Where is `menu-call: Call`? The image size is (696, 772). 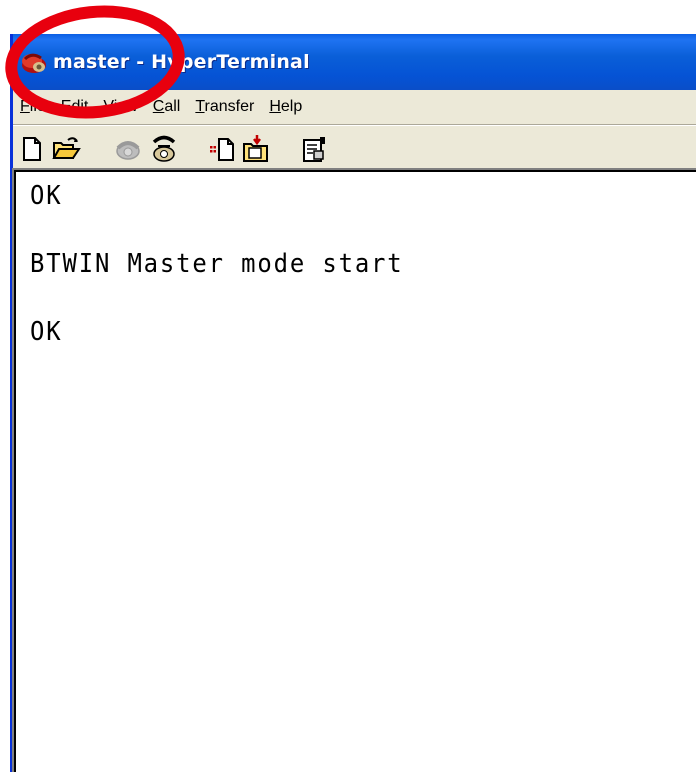
menu-call: Call is located at coordinates (167, 107).